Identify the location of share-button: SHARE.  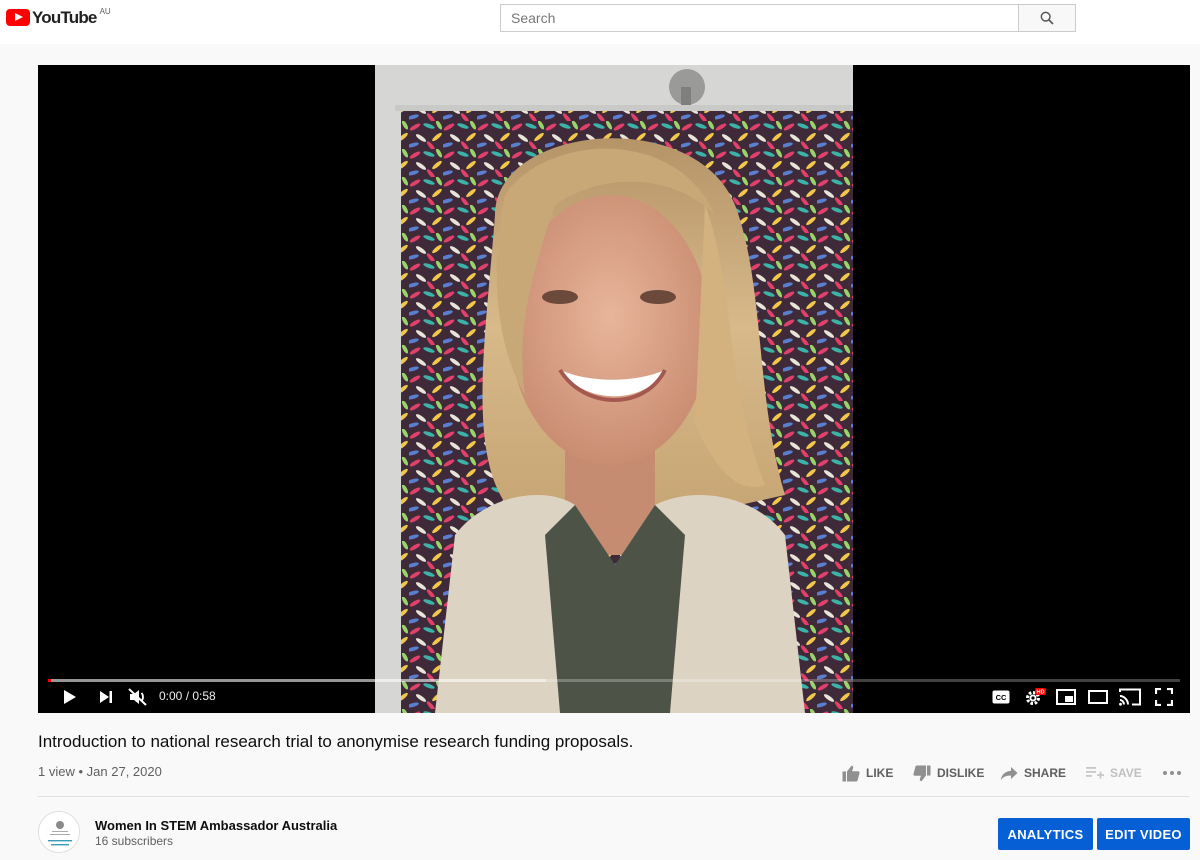
(1033, 773).